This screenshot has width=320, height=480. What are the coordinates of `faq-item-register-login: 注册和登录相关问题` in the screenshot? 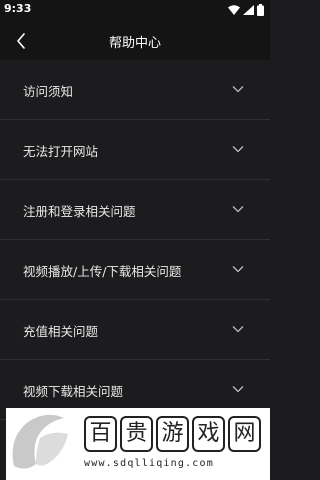 It's located at (135, 210).